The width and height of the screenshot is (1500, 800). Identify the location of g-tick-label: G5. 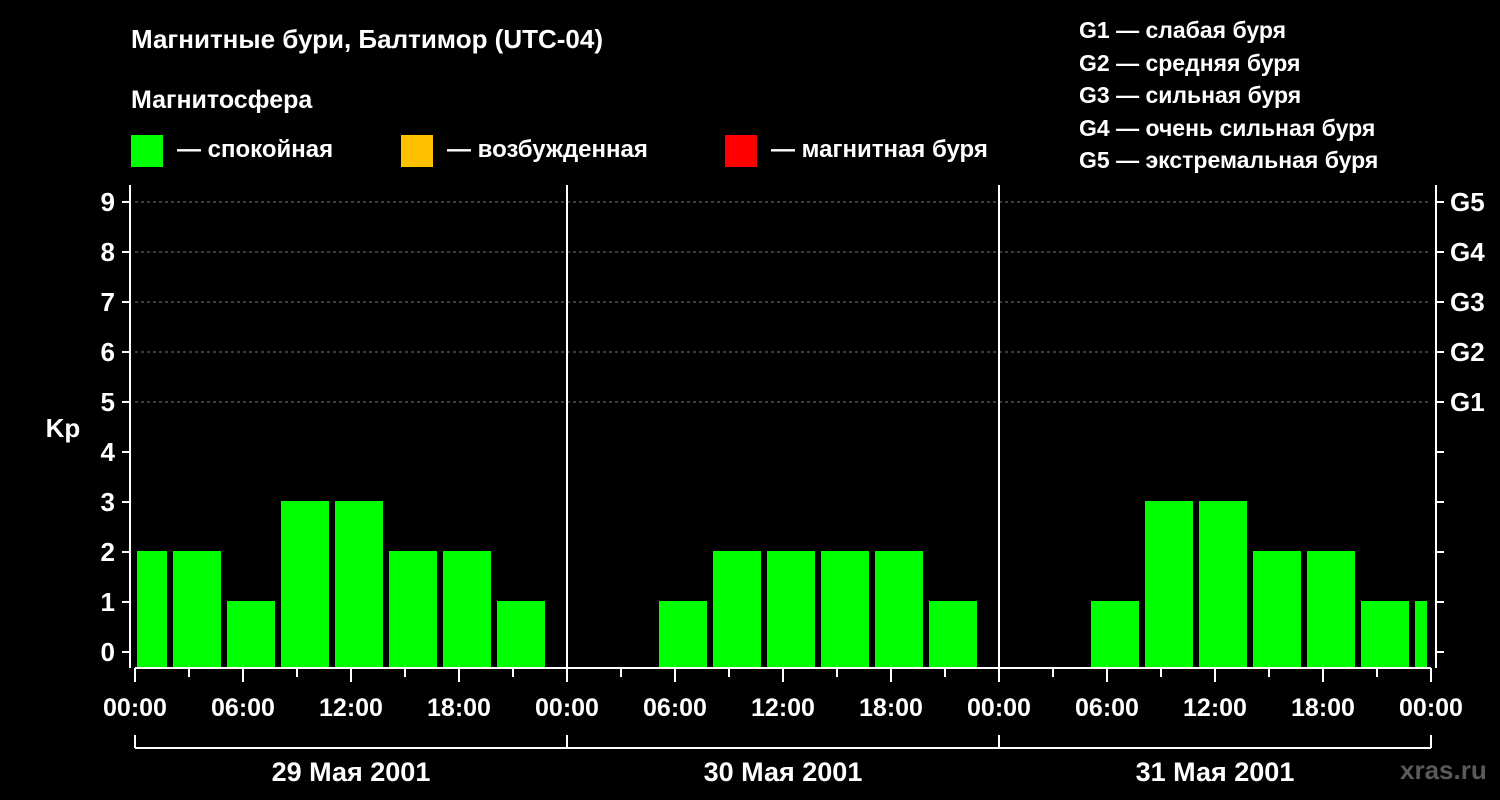
(1467, 202).